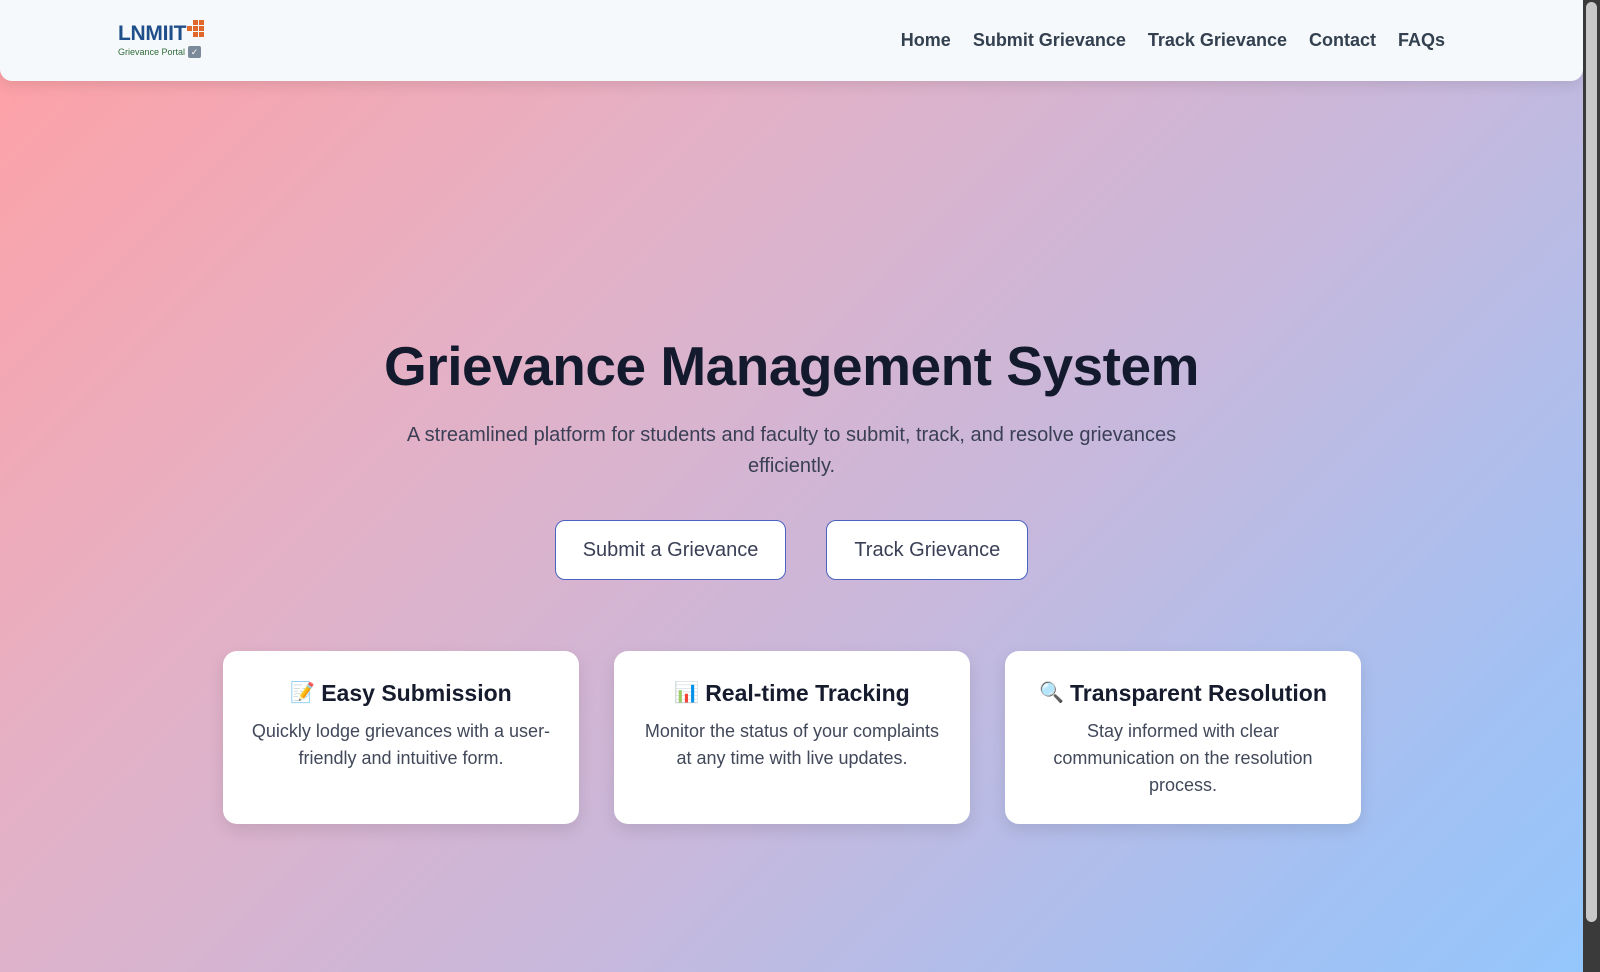 This screenshot has width=1600, height=972. I want to click on magnifier-icon: 🔍, so click(1052, 693).